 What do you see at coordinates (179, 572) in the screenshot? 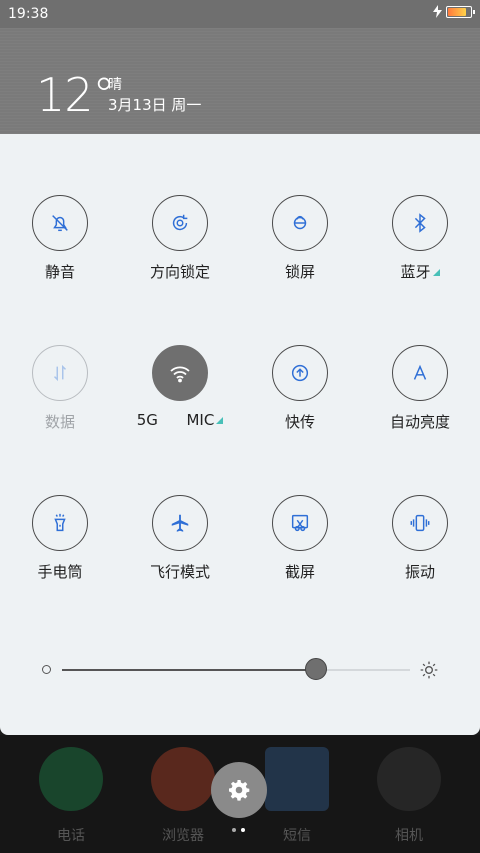
I see `toggle-label: 飞行模式` at bounding box center [179, 572].